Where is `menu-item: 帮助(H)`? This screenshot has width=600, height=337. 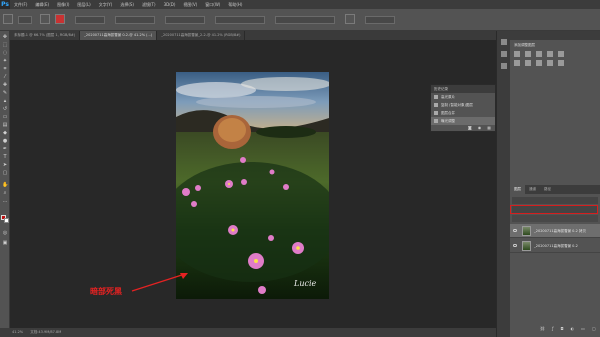
menu-item: 帮助(H) is located at coordinates (235, 5).